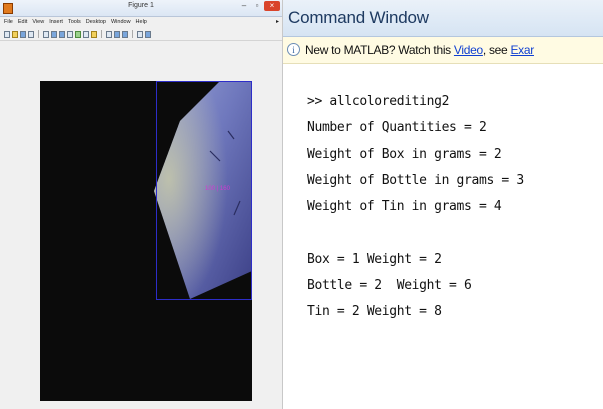 The height and width of the screenshot is (409, 603). Describe the element at coordinates (443, 18) in the screenshot. I see `command-window-header: Command Window` at that location.